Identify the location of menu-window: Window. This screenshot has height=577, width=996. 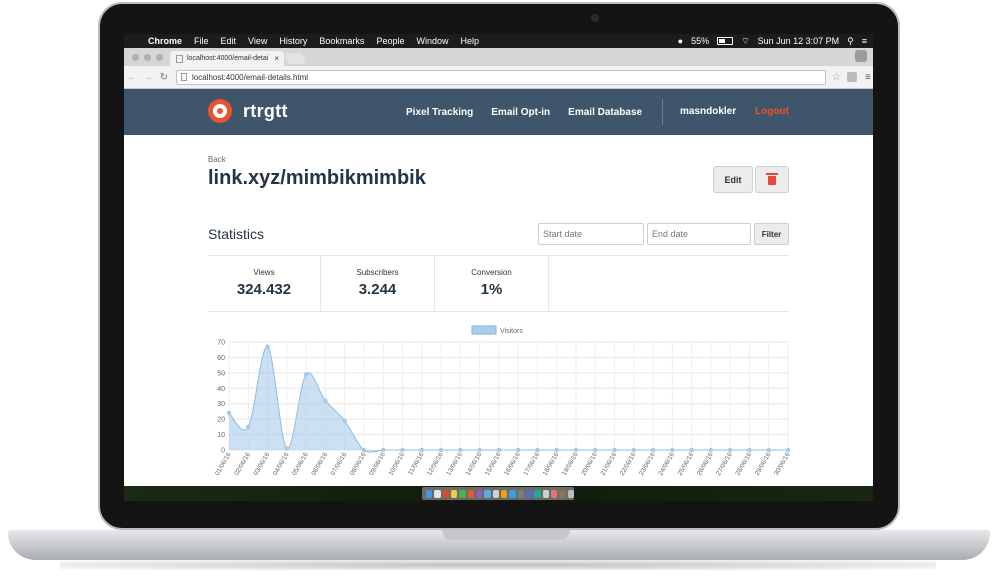
(432, 41).